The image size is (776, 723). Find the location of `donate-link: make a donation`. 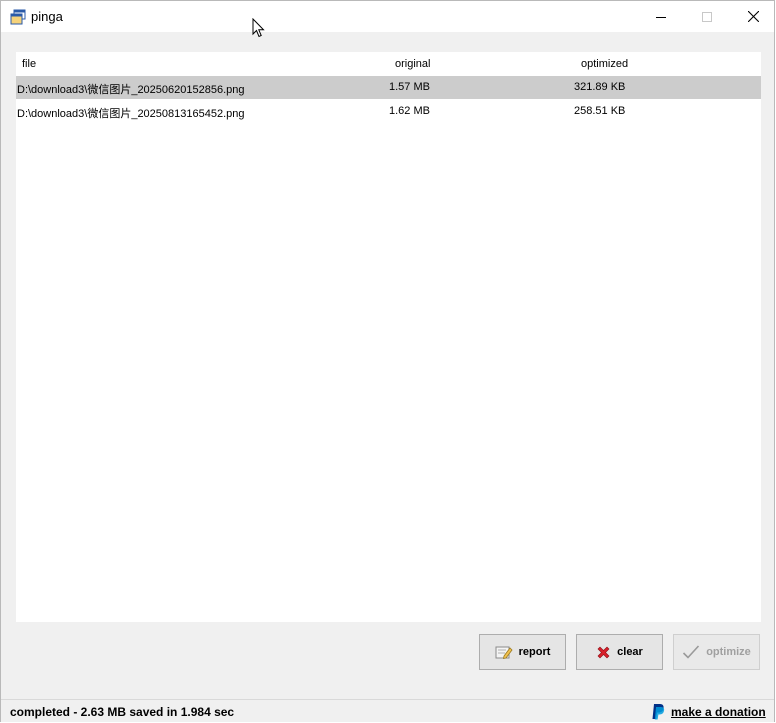

donate-link: make a donation is located at coordinates (708, 711).